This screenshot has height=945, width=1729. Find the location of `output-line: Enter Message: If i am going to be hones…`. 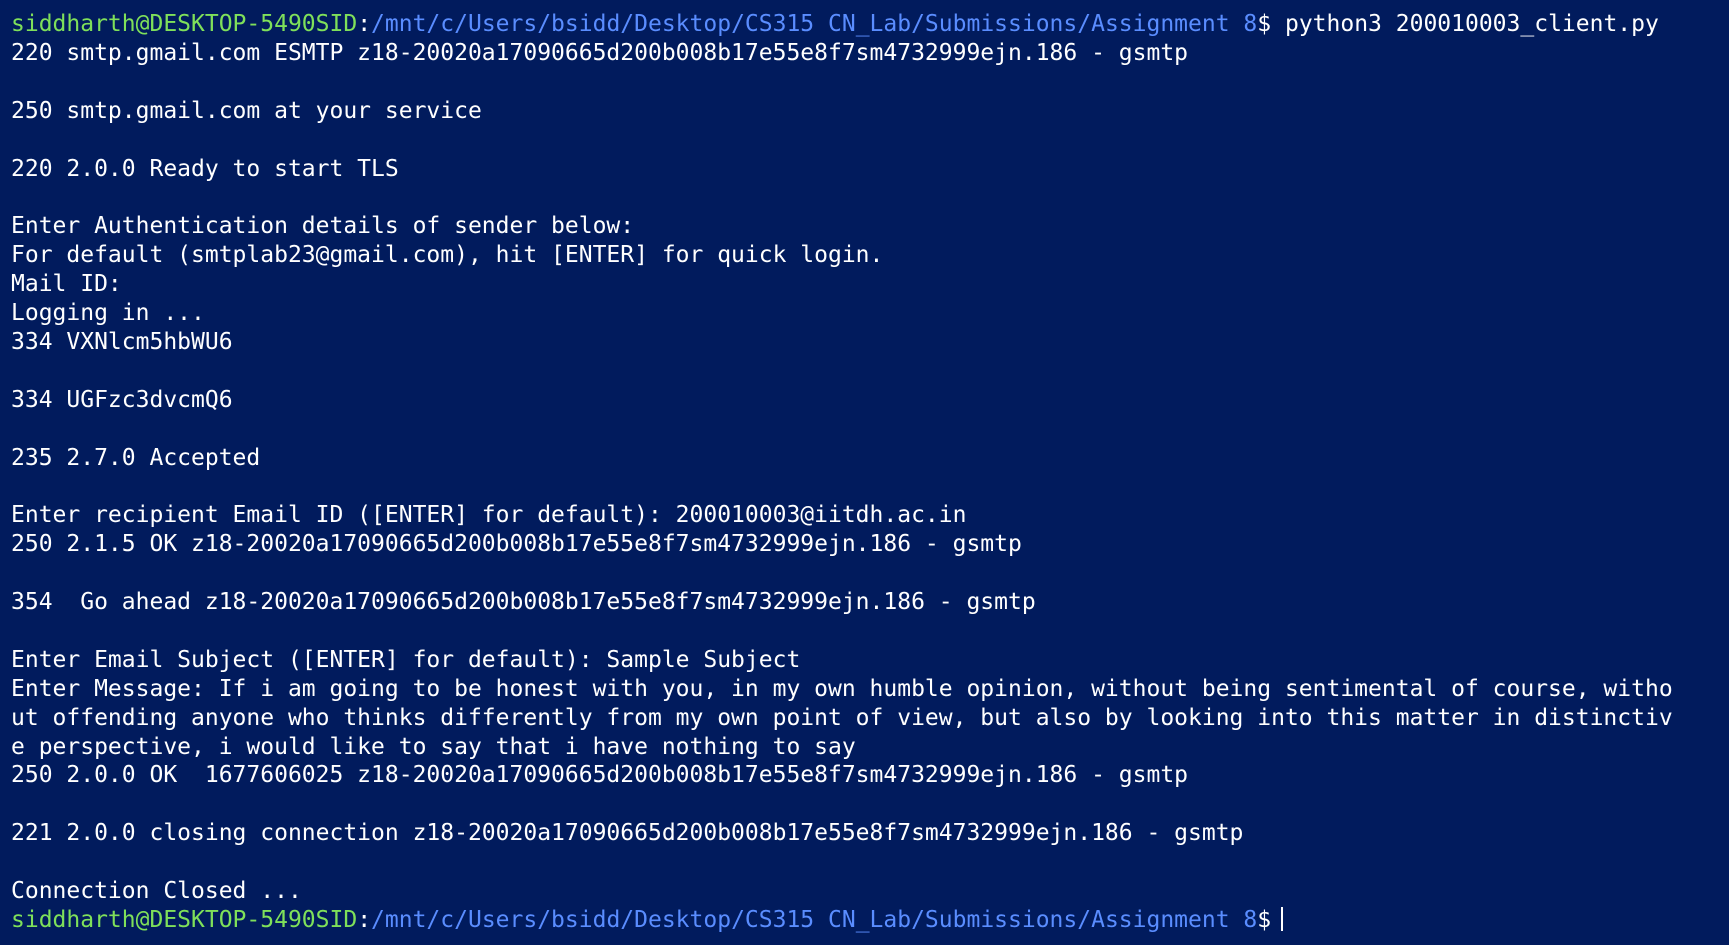

output-line: Enter Message: If i am going to be hones… is located at coordinates (842, 688).